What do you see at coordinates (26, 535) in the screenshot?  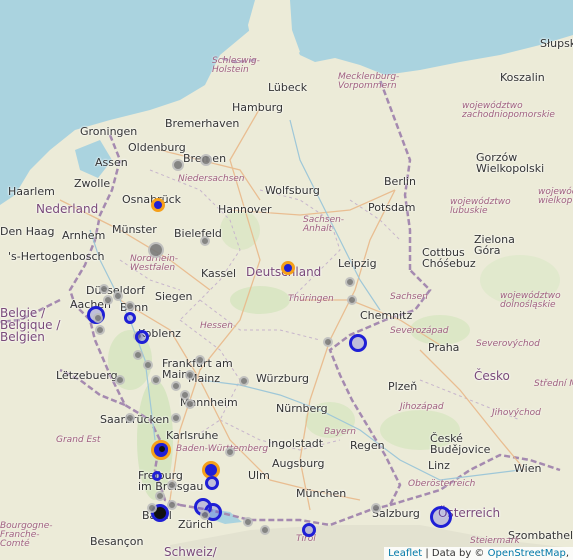 I see `map-label-bourgogne: Bourgogne- Franche- Comté` at bounding box center [26, 535].